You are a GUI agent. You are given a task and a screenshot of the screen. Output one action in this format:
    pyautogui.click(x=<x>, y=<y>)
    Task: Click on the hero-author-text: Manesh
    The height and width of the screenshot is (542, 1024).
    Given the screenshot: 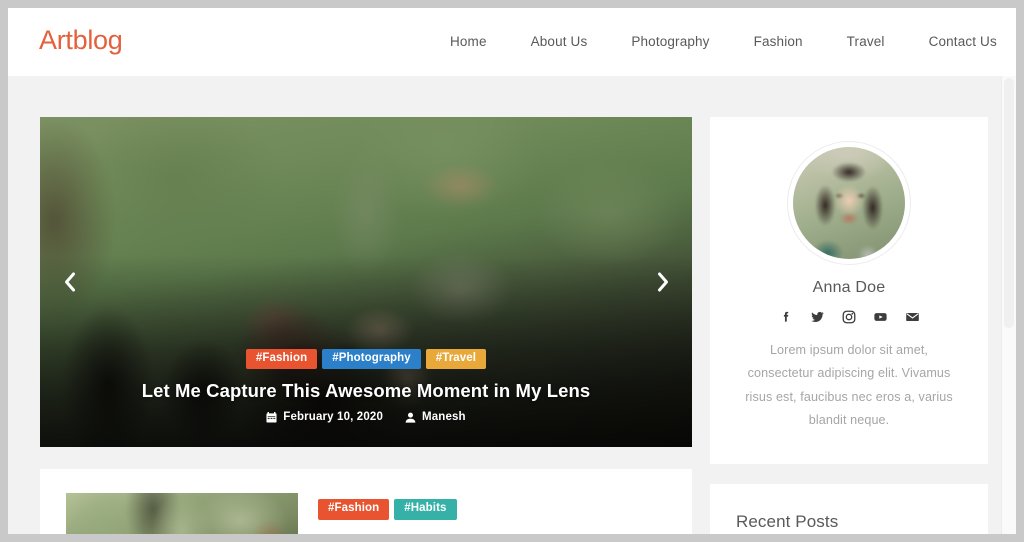 What is the action you would take?
    pyautogui.click(x=444, y=417)
    